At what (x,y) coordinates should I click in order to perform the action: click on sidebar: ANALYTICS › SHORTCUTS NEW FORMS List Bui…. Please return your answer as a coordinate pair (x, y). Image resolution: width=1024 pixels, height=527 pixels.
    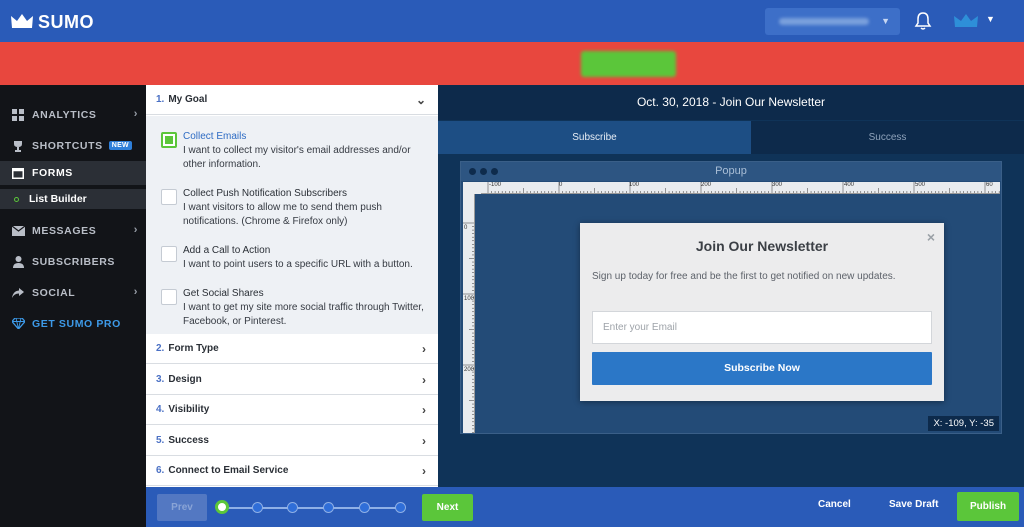
    Looking at the image, I should click on (73, 306).